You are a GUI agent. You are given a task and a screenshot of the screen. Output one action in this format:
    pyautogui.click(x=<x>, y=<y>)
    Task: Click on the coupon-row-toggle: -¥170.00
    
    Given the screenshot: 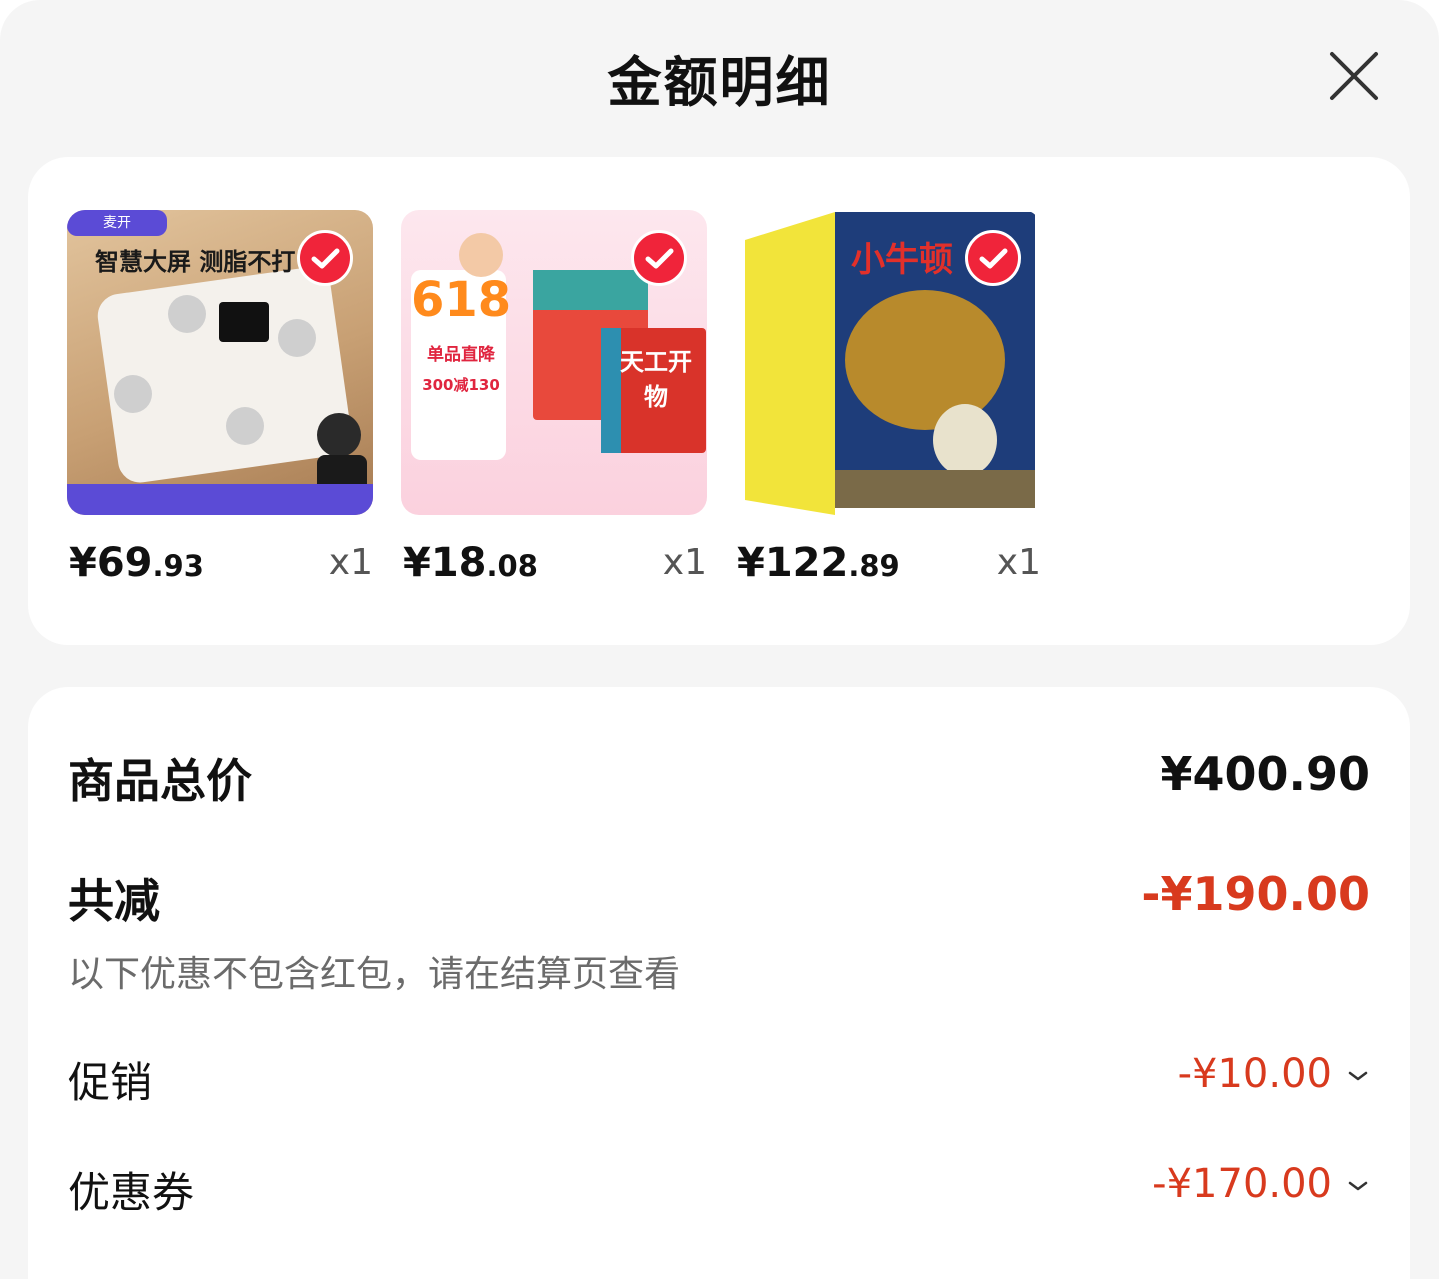 What is the action you would take?
    pyautogui.click(x=1261, y=1184)
    